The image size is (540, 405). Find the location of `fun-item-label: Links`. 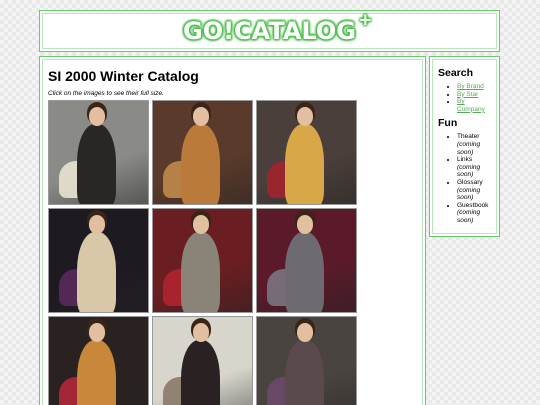

fun-item-label: Links is located at coordinates (465, 160).